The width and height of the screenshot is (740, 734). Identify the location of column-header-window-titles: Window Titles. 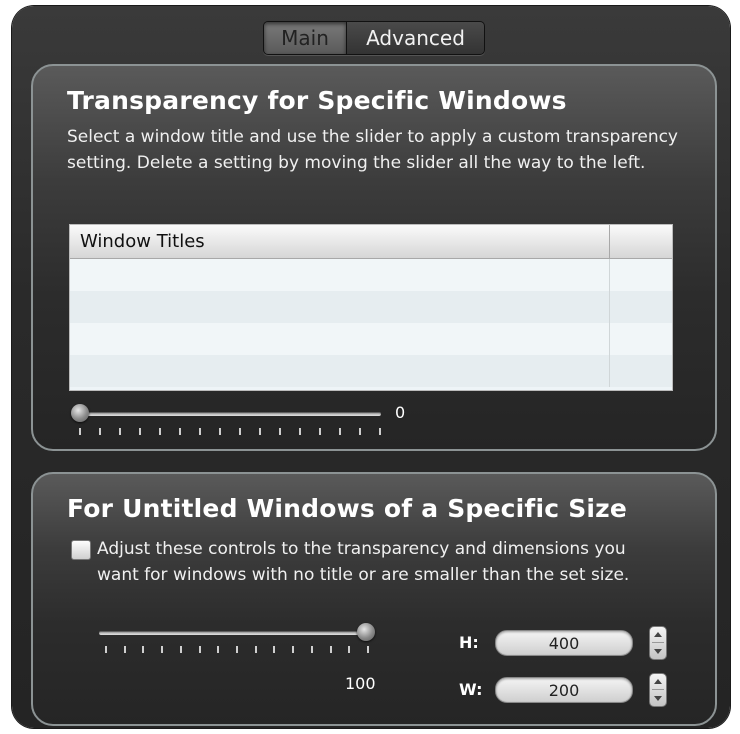
(340, 241).